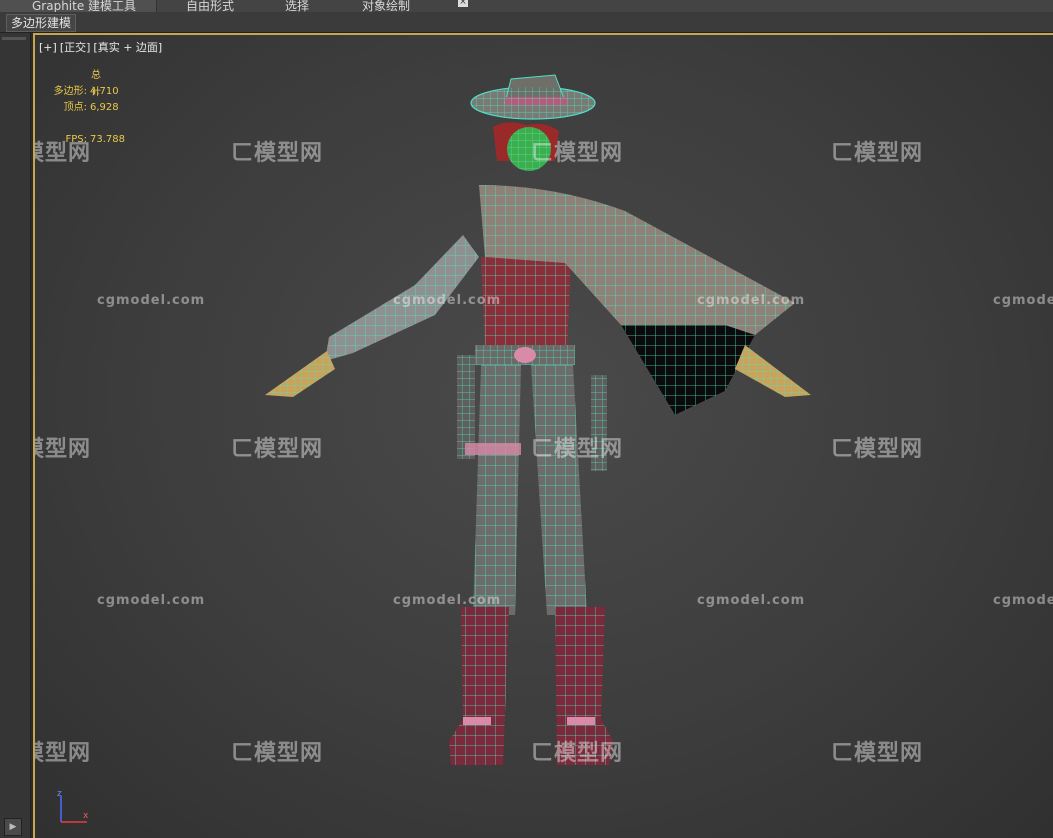  What do you see at coordinates (75, 47) in the screenshot?
I see `viewport-view-label: [正交]` at bounding box center [75, 47].